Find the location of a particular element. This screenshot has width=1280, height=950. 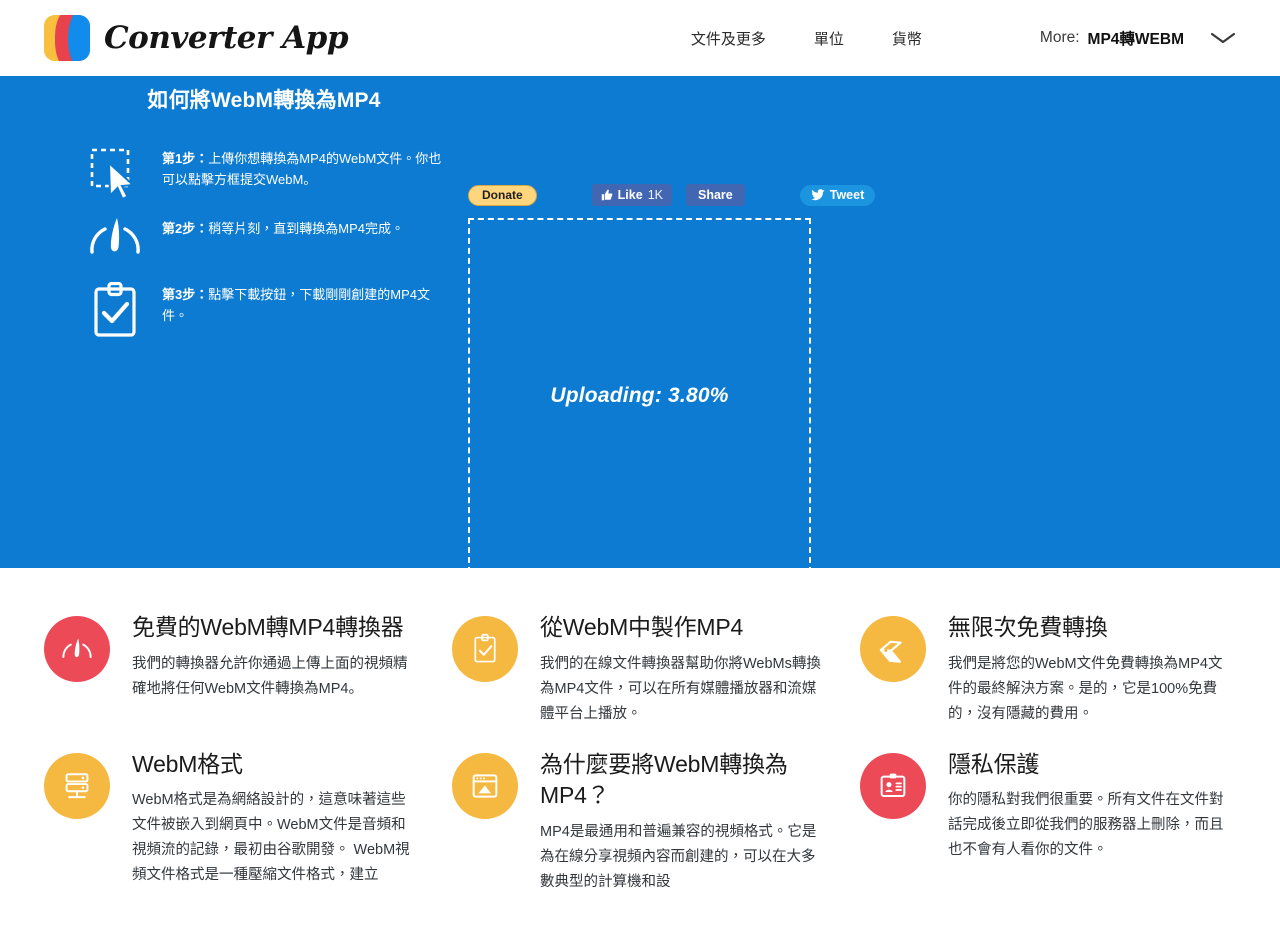

facebook-share-label: Share is located at coordinates (715, 195).